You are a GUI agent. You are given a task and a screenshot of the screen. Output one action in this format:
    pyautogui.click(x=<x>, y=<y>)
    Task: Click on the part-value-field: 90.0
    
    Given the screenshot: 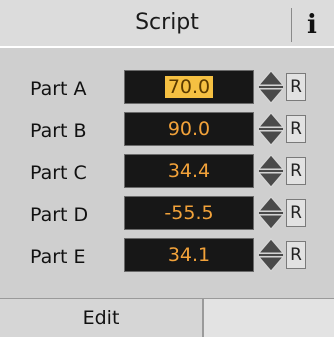 What is the action you would take?
    pyautogui.click(x=189, y=129)
    